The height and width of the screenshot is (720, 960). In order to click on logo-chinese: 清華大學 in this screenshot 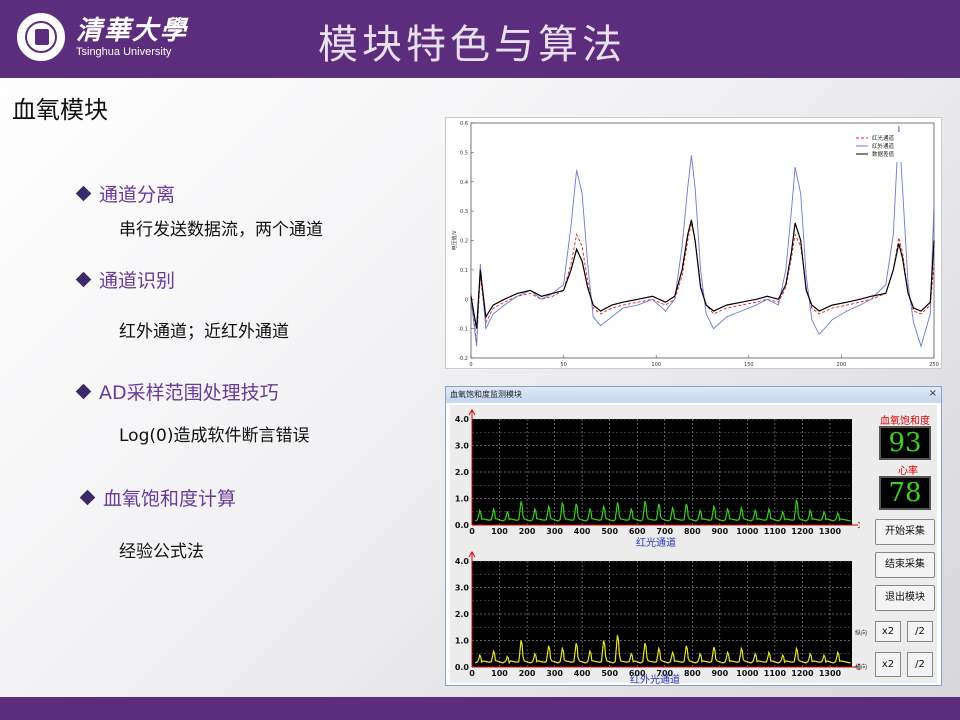, I will do `click(132, 31)`.